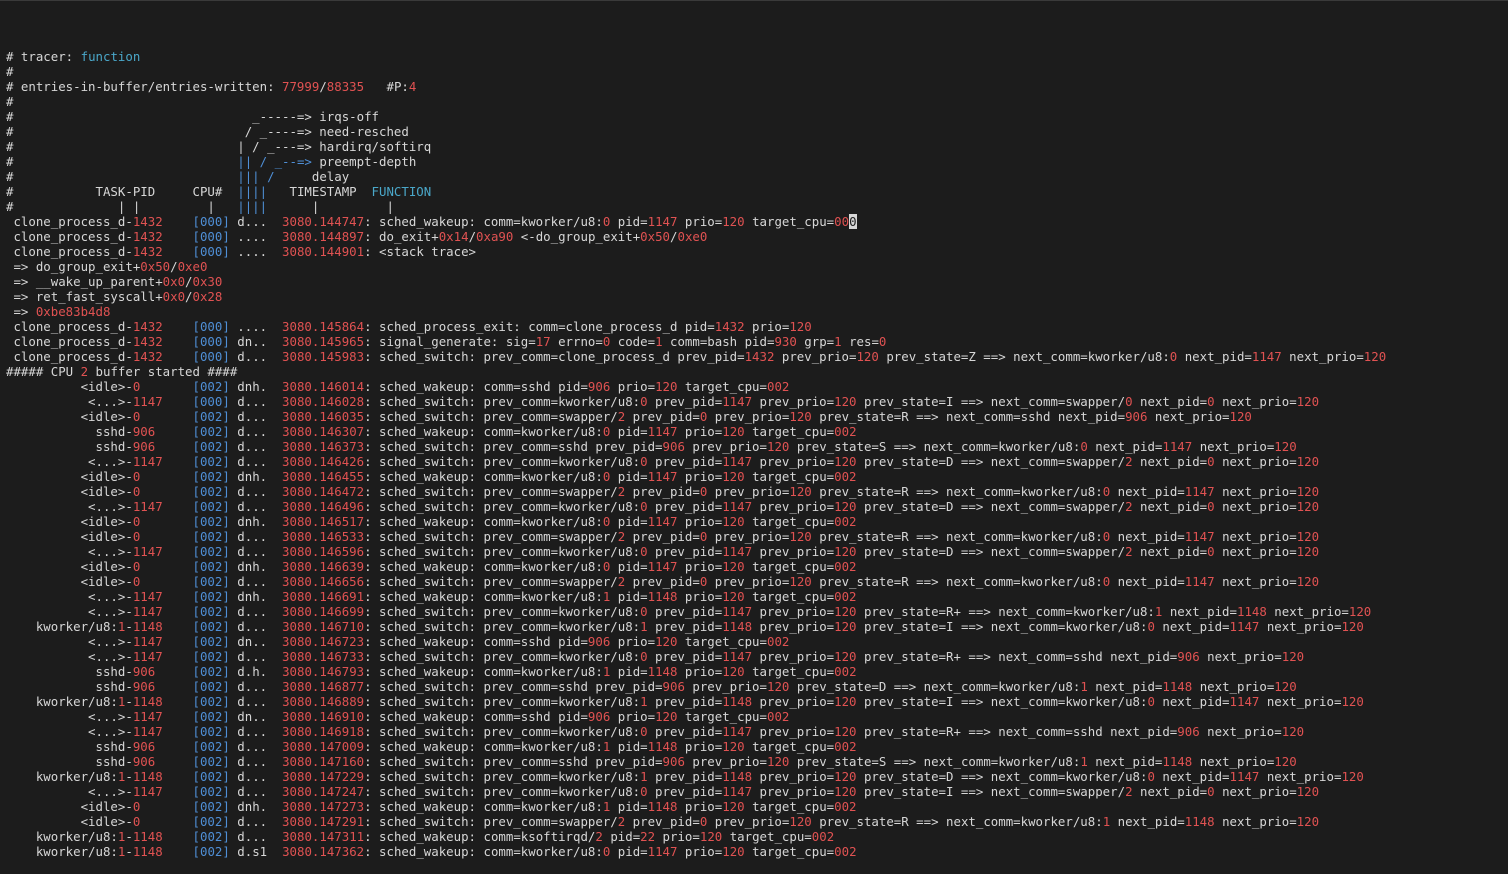 This screenshot has height=874, width=1508. Describe the element at coordinates (991, 461) in the screenshot. I see `trace-text-segment: prev_state=D ==> next_comm=swapper/` at that location.